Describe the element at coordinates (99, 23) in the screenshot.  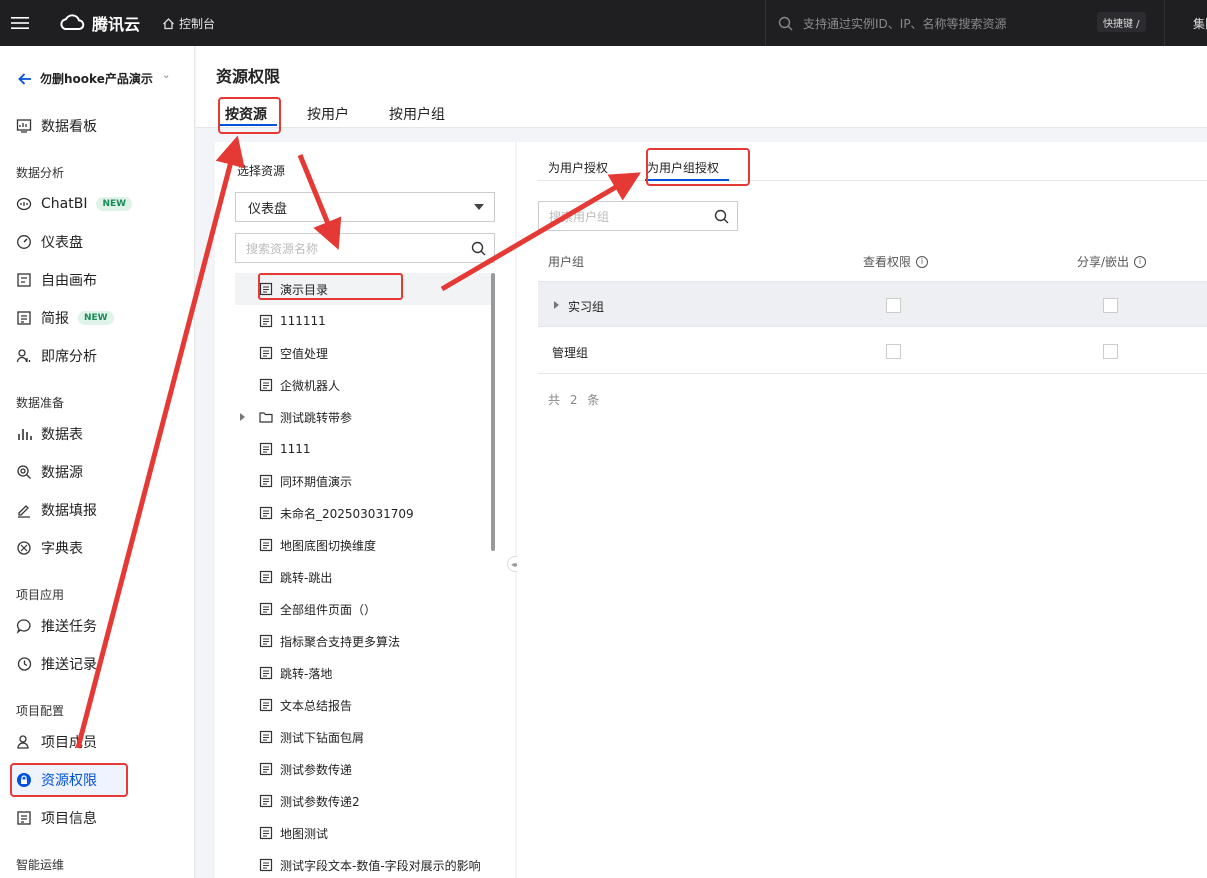
I see `brand-logo: 腾讯云` at that location.